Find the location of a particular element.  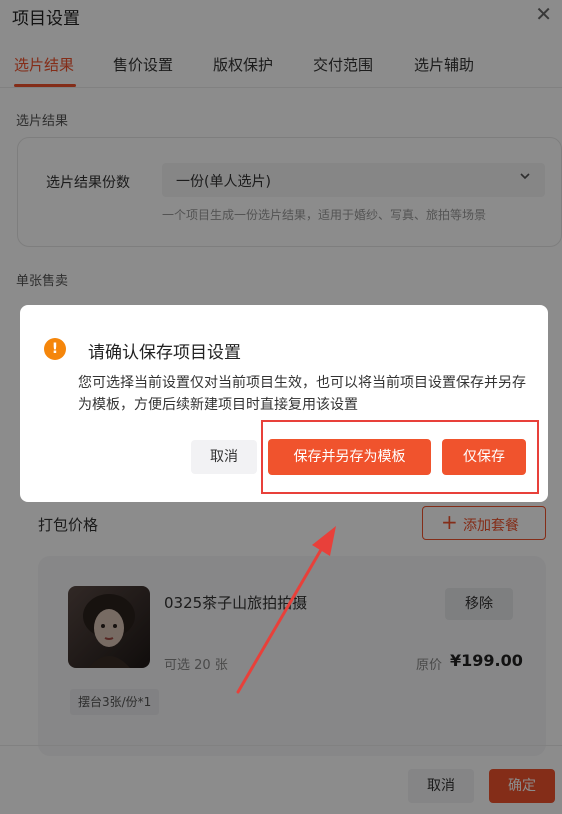

save-as-template-button: 保存并另存为模板 is located at coordinates (349, 457).